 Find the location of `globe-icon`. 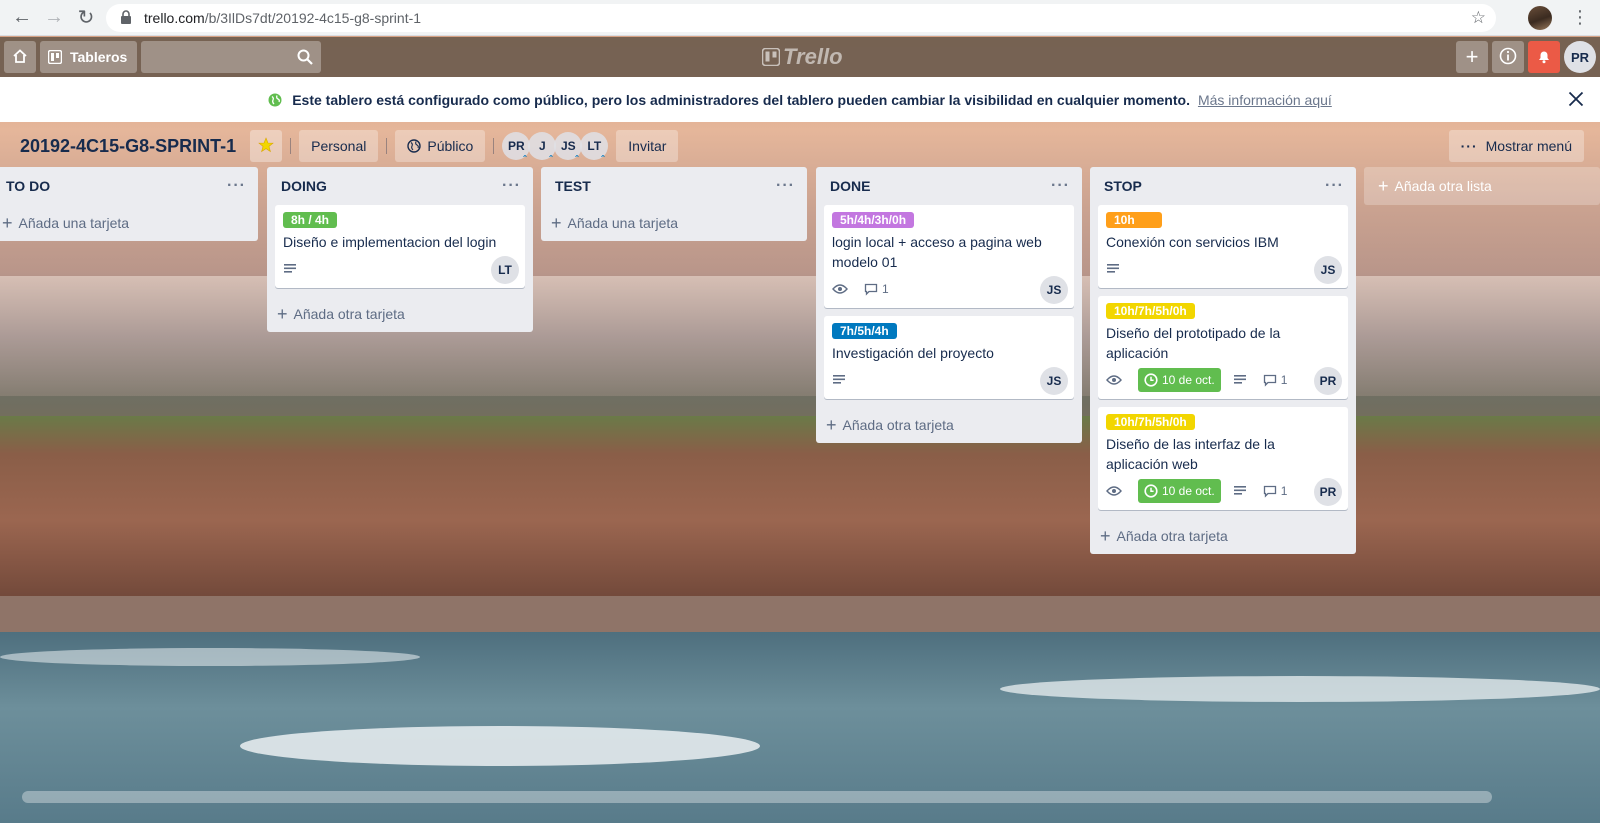

globe-icon is located at coordinates (275, 100).